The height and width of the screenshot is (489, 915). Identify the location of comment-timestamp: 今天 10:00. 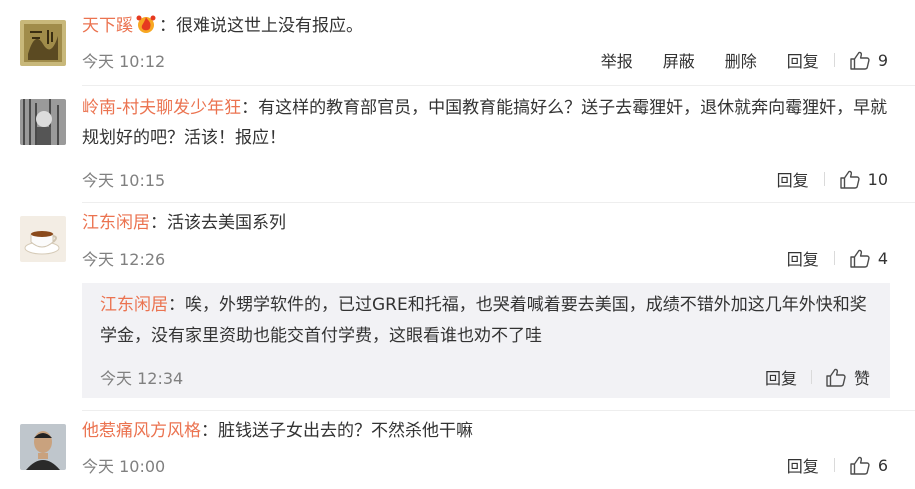
(124, 466).